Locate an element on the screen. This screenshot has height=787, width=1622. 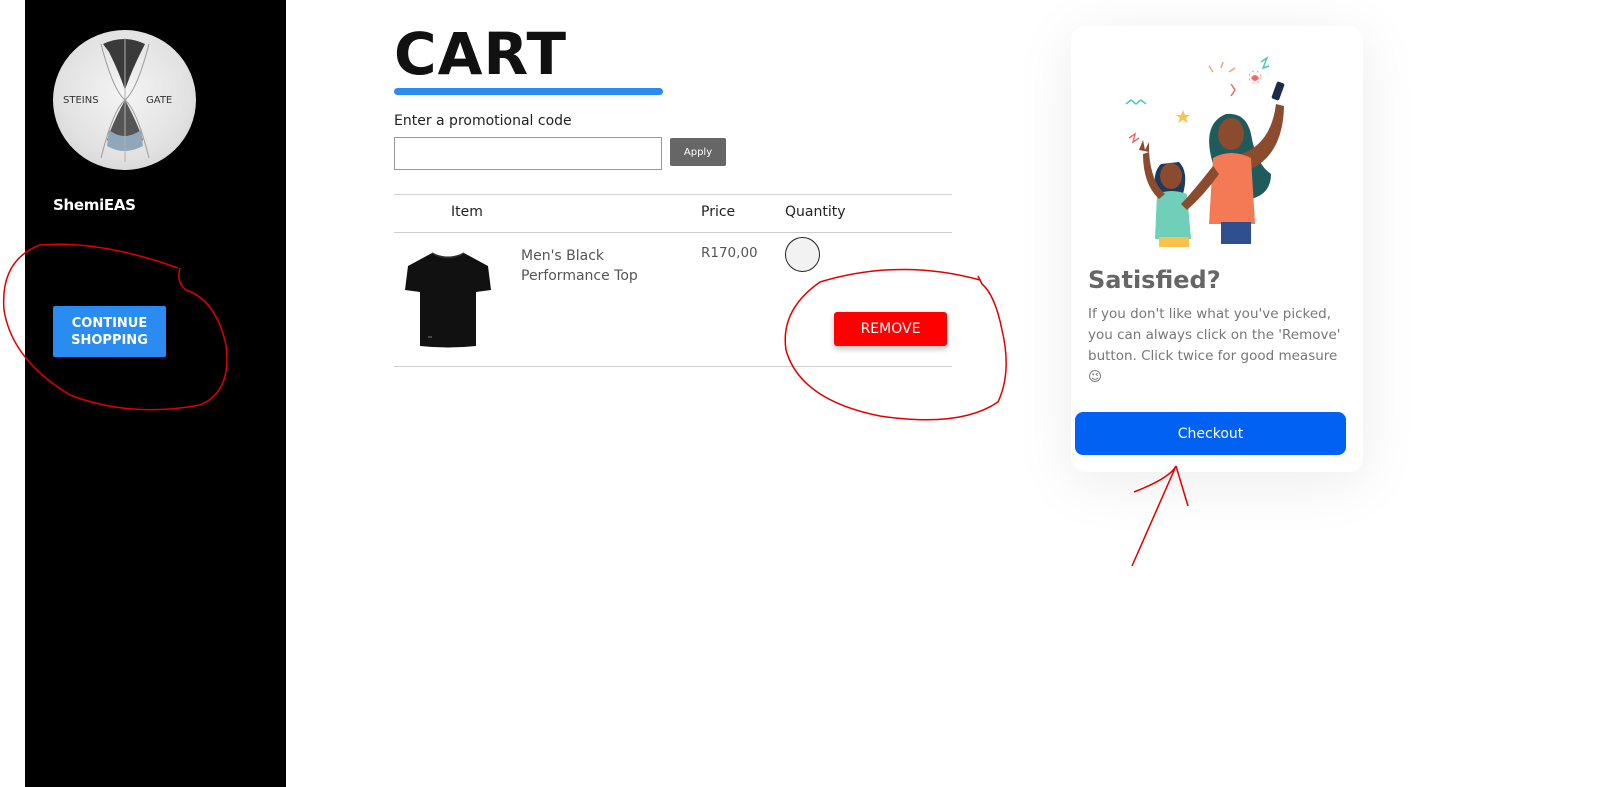
hourglass-icon: STEINS GATE is located at coordinates (117, 100).